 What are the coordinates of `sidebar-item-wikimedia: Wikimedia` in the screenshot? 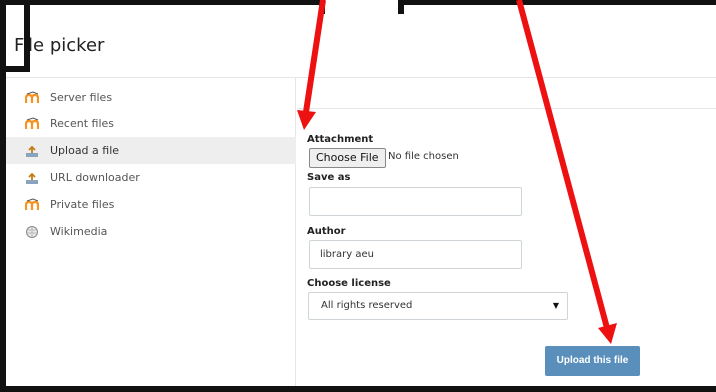 It's located at (151, 231).